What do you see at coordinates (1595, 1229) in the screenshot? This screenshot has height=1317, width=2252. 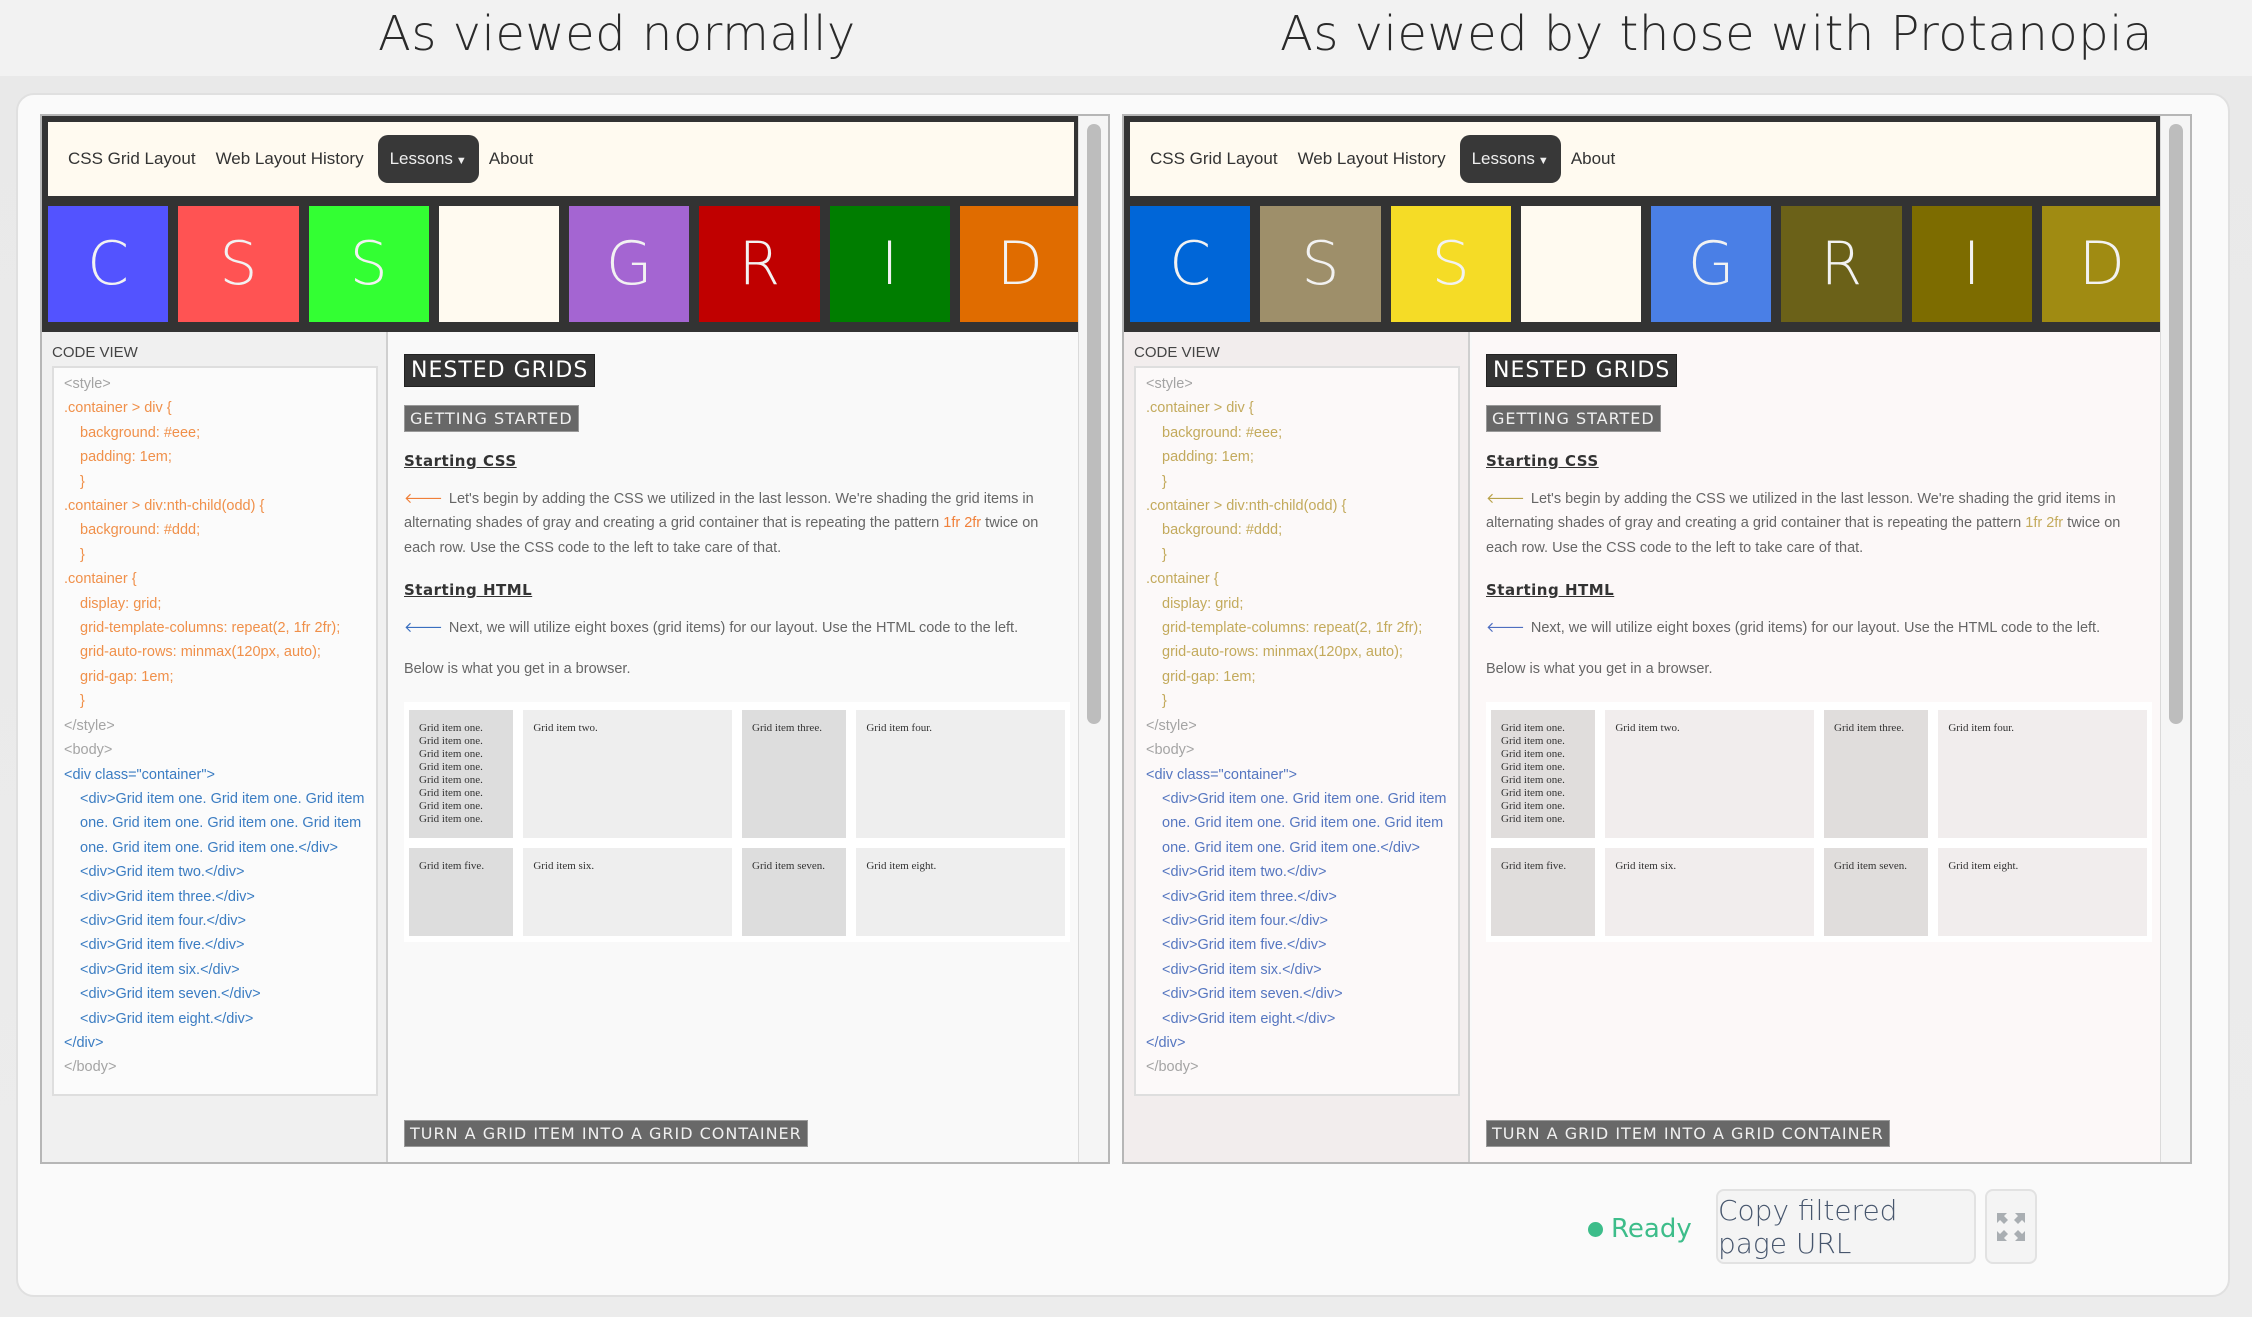 I see `status-dot-icon` at bounding box center [1595, 1229].